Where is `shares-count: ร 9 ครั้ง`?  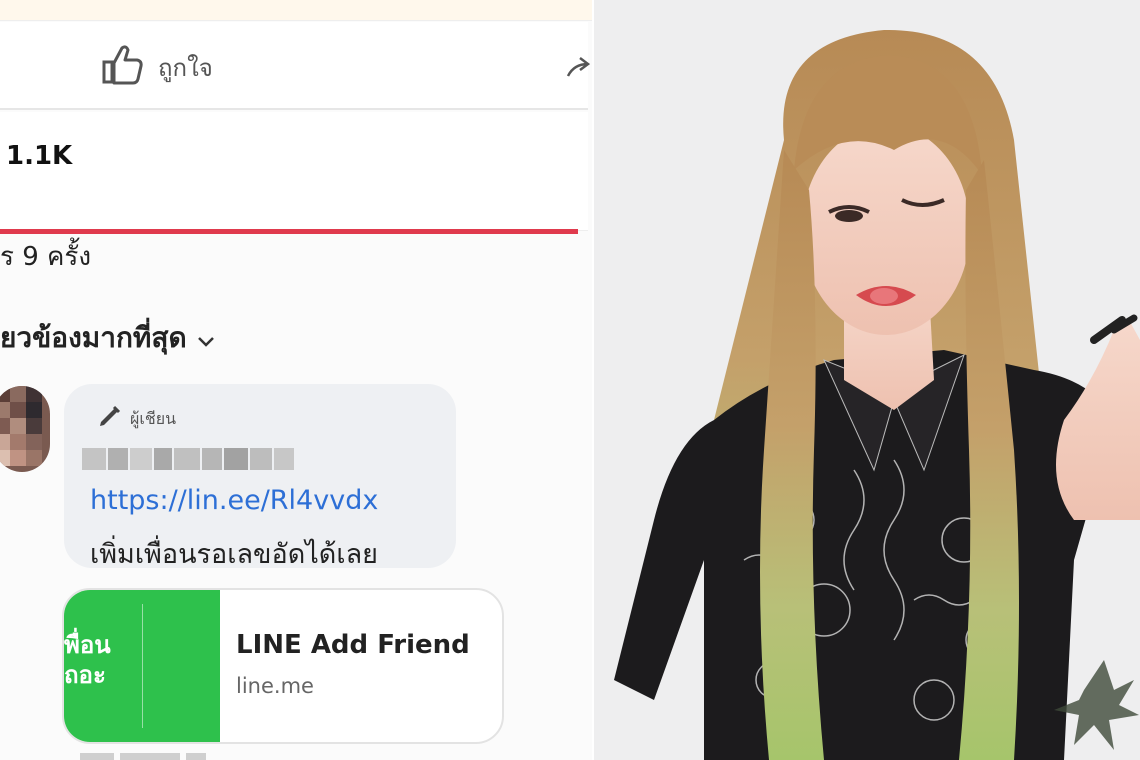
shares-count: ร 9 ครั้ง is located at coordinates (45, 256).